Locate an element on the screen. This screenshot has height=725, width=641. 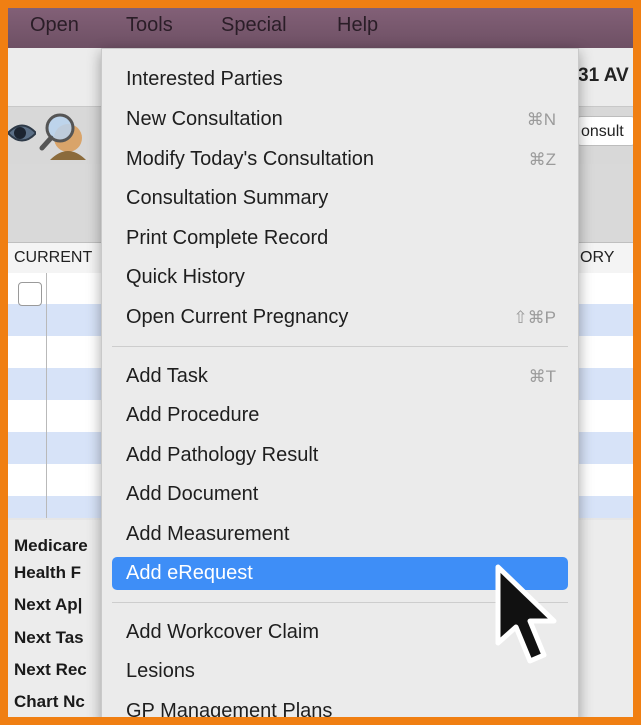
menu-item-interested-parties: Interested Parties is located at coordinates (340, 79).